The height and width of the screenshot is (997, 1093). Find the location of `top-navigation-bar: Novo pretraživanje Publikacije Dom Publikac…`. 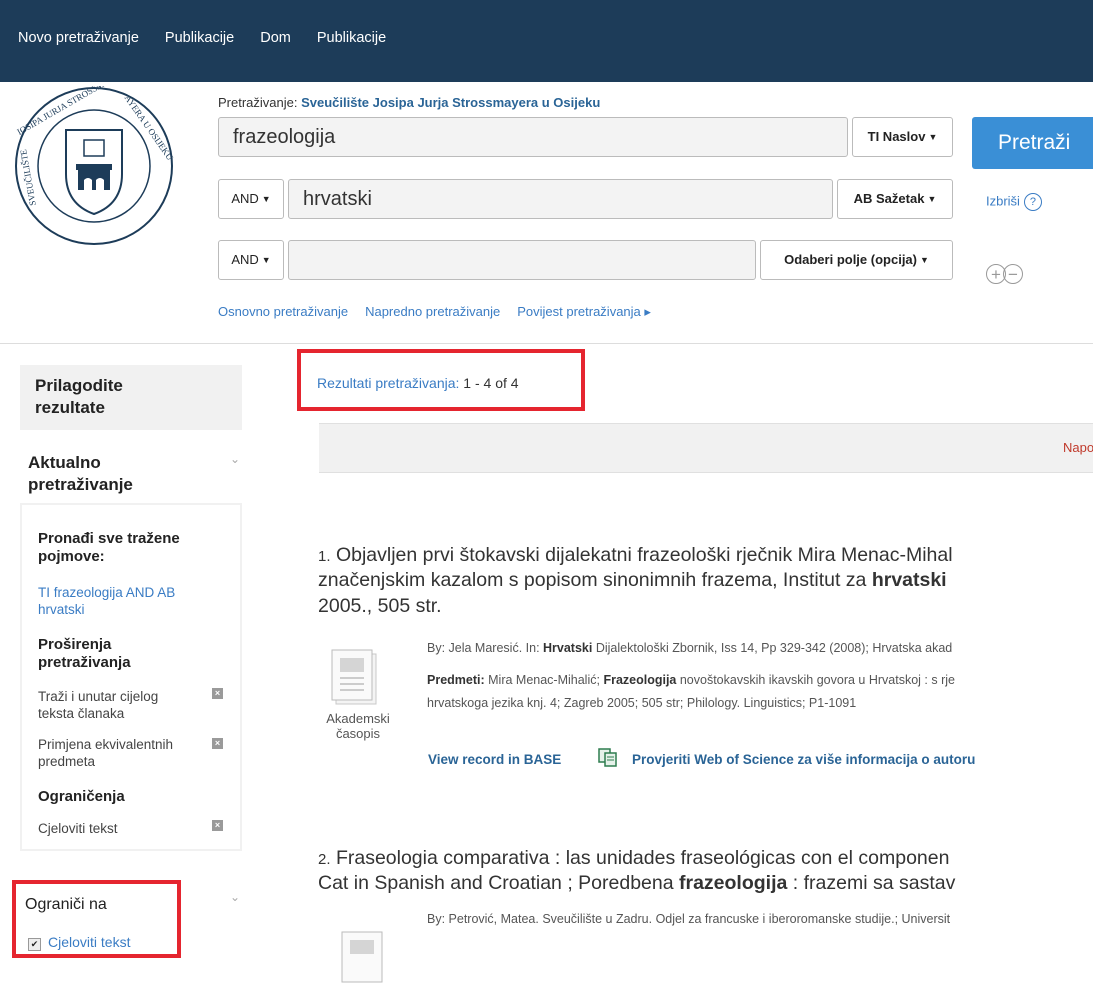

top-navigation-bar: Novo pretraživanje Publikacije Dom Publikac… is located at coordinates (546, 41).